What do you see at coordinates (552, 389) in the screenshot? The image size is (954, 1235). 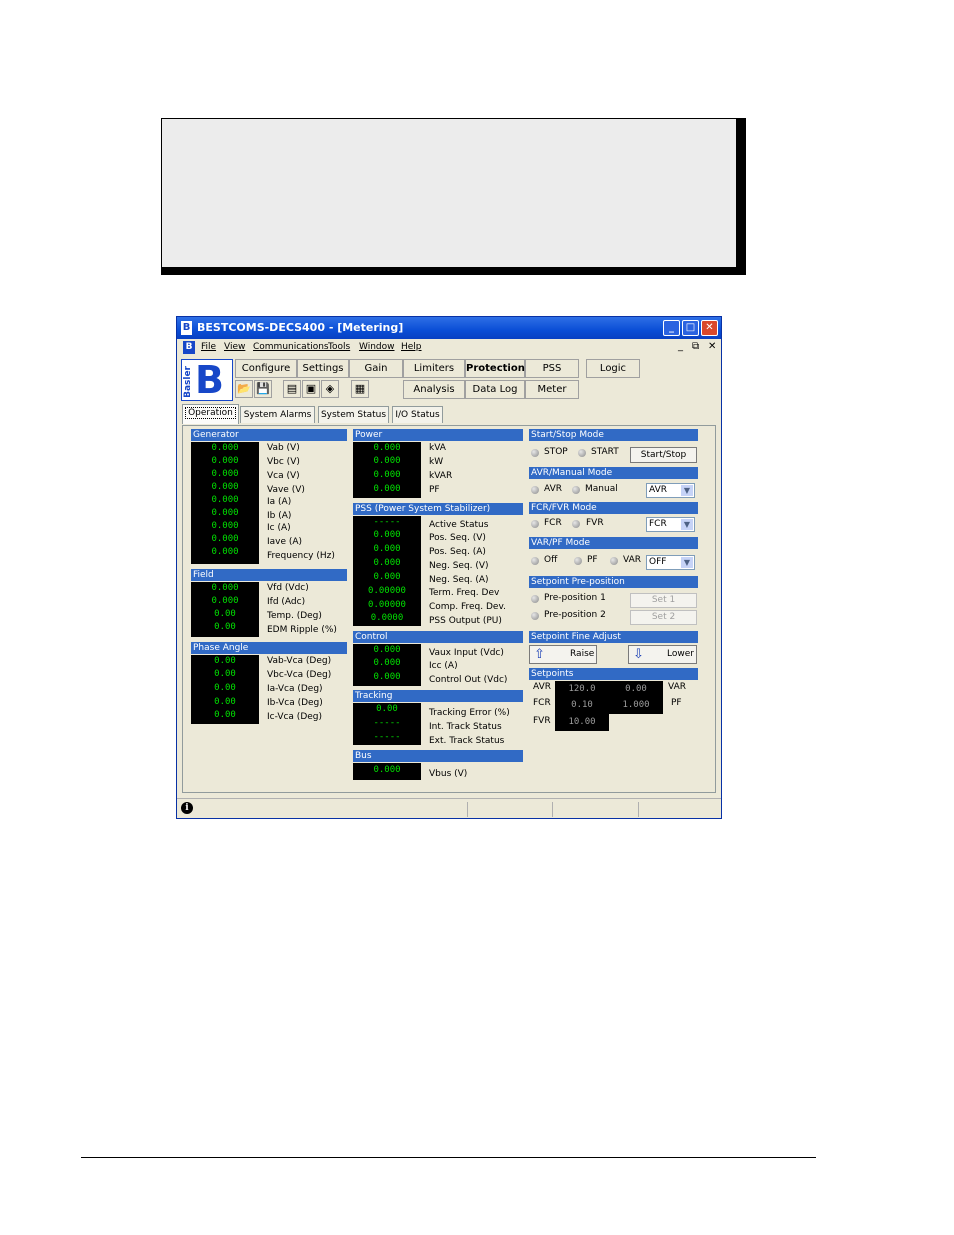 I see `meter-button: Meter` at bounding box center [552, 389].